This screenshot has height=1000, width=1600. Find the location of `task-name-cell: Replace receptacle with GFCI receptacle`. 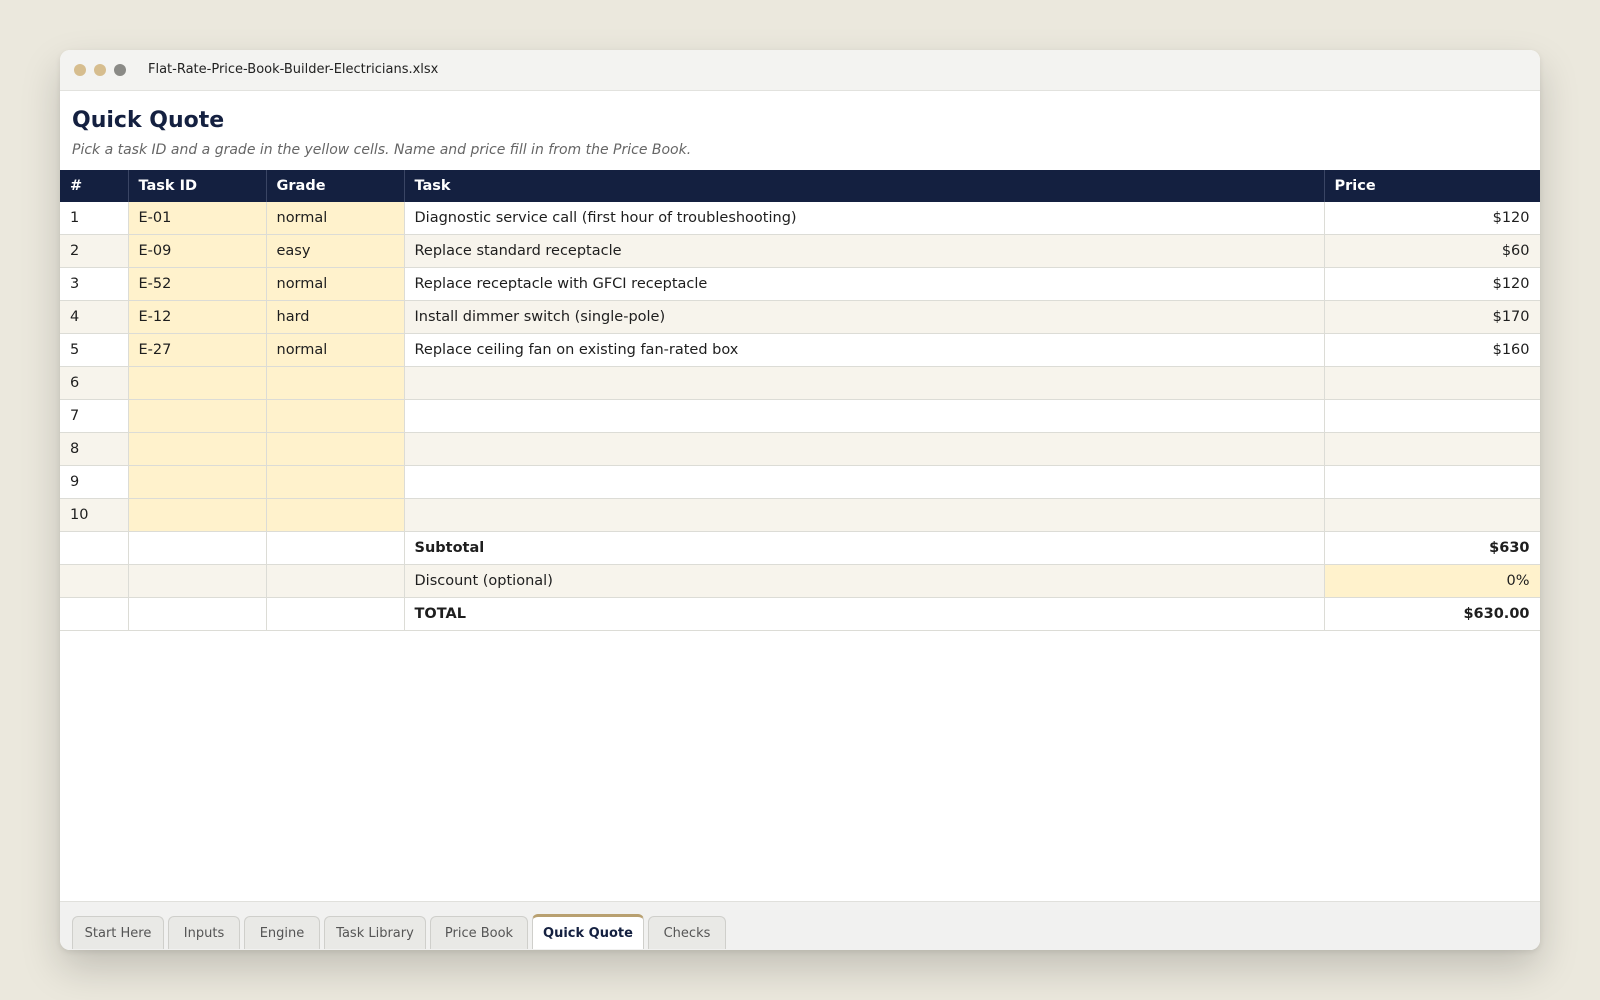

task-name-cell: Replace receptacle with GFCI receptacle is located at coordinates (864, 284).